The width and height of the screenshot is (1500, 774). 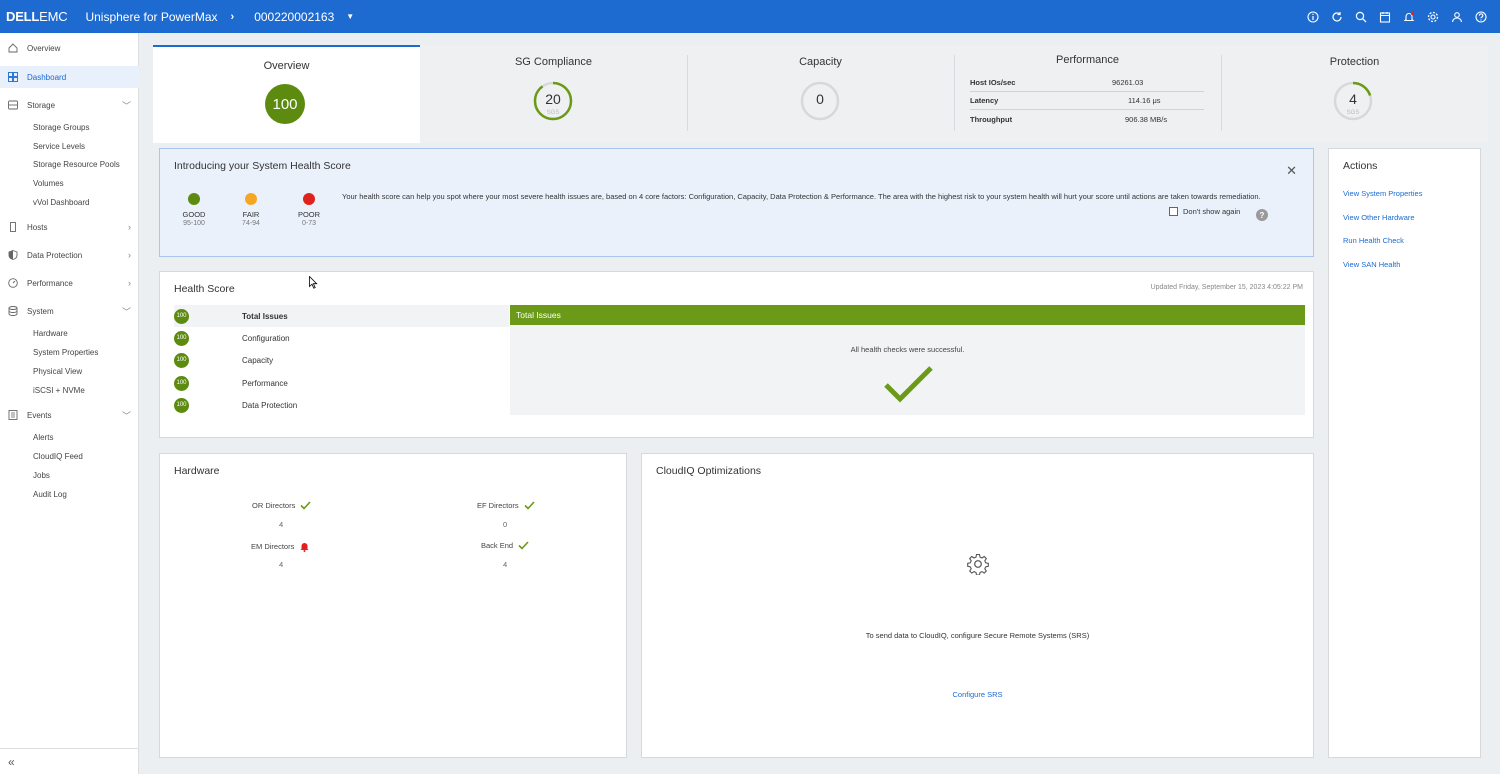 What do you see at coordinates (50, 494) in the screenshot?
I see `sidebar-subitem-audit-log: Audit Log` at bounding box center [50, 494].